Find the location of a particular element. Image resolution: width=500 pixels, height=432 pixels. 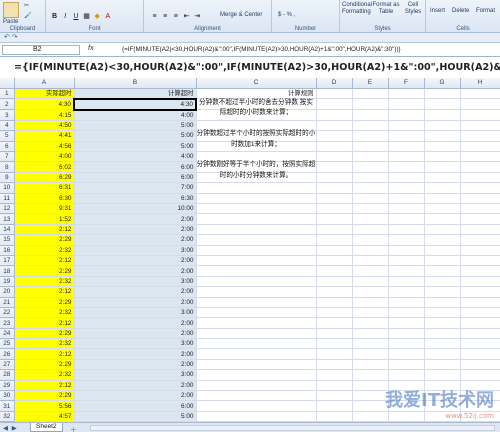

row-header: 18 is located at coordinates (7, 271).